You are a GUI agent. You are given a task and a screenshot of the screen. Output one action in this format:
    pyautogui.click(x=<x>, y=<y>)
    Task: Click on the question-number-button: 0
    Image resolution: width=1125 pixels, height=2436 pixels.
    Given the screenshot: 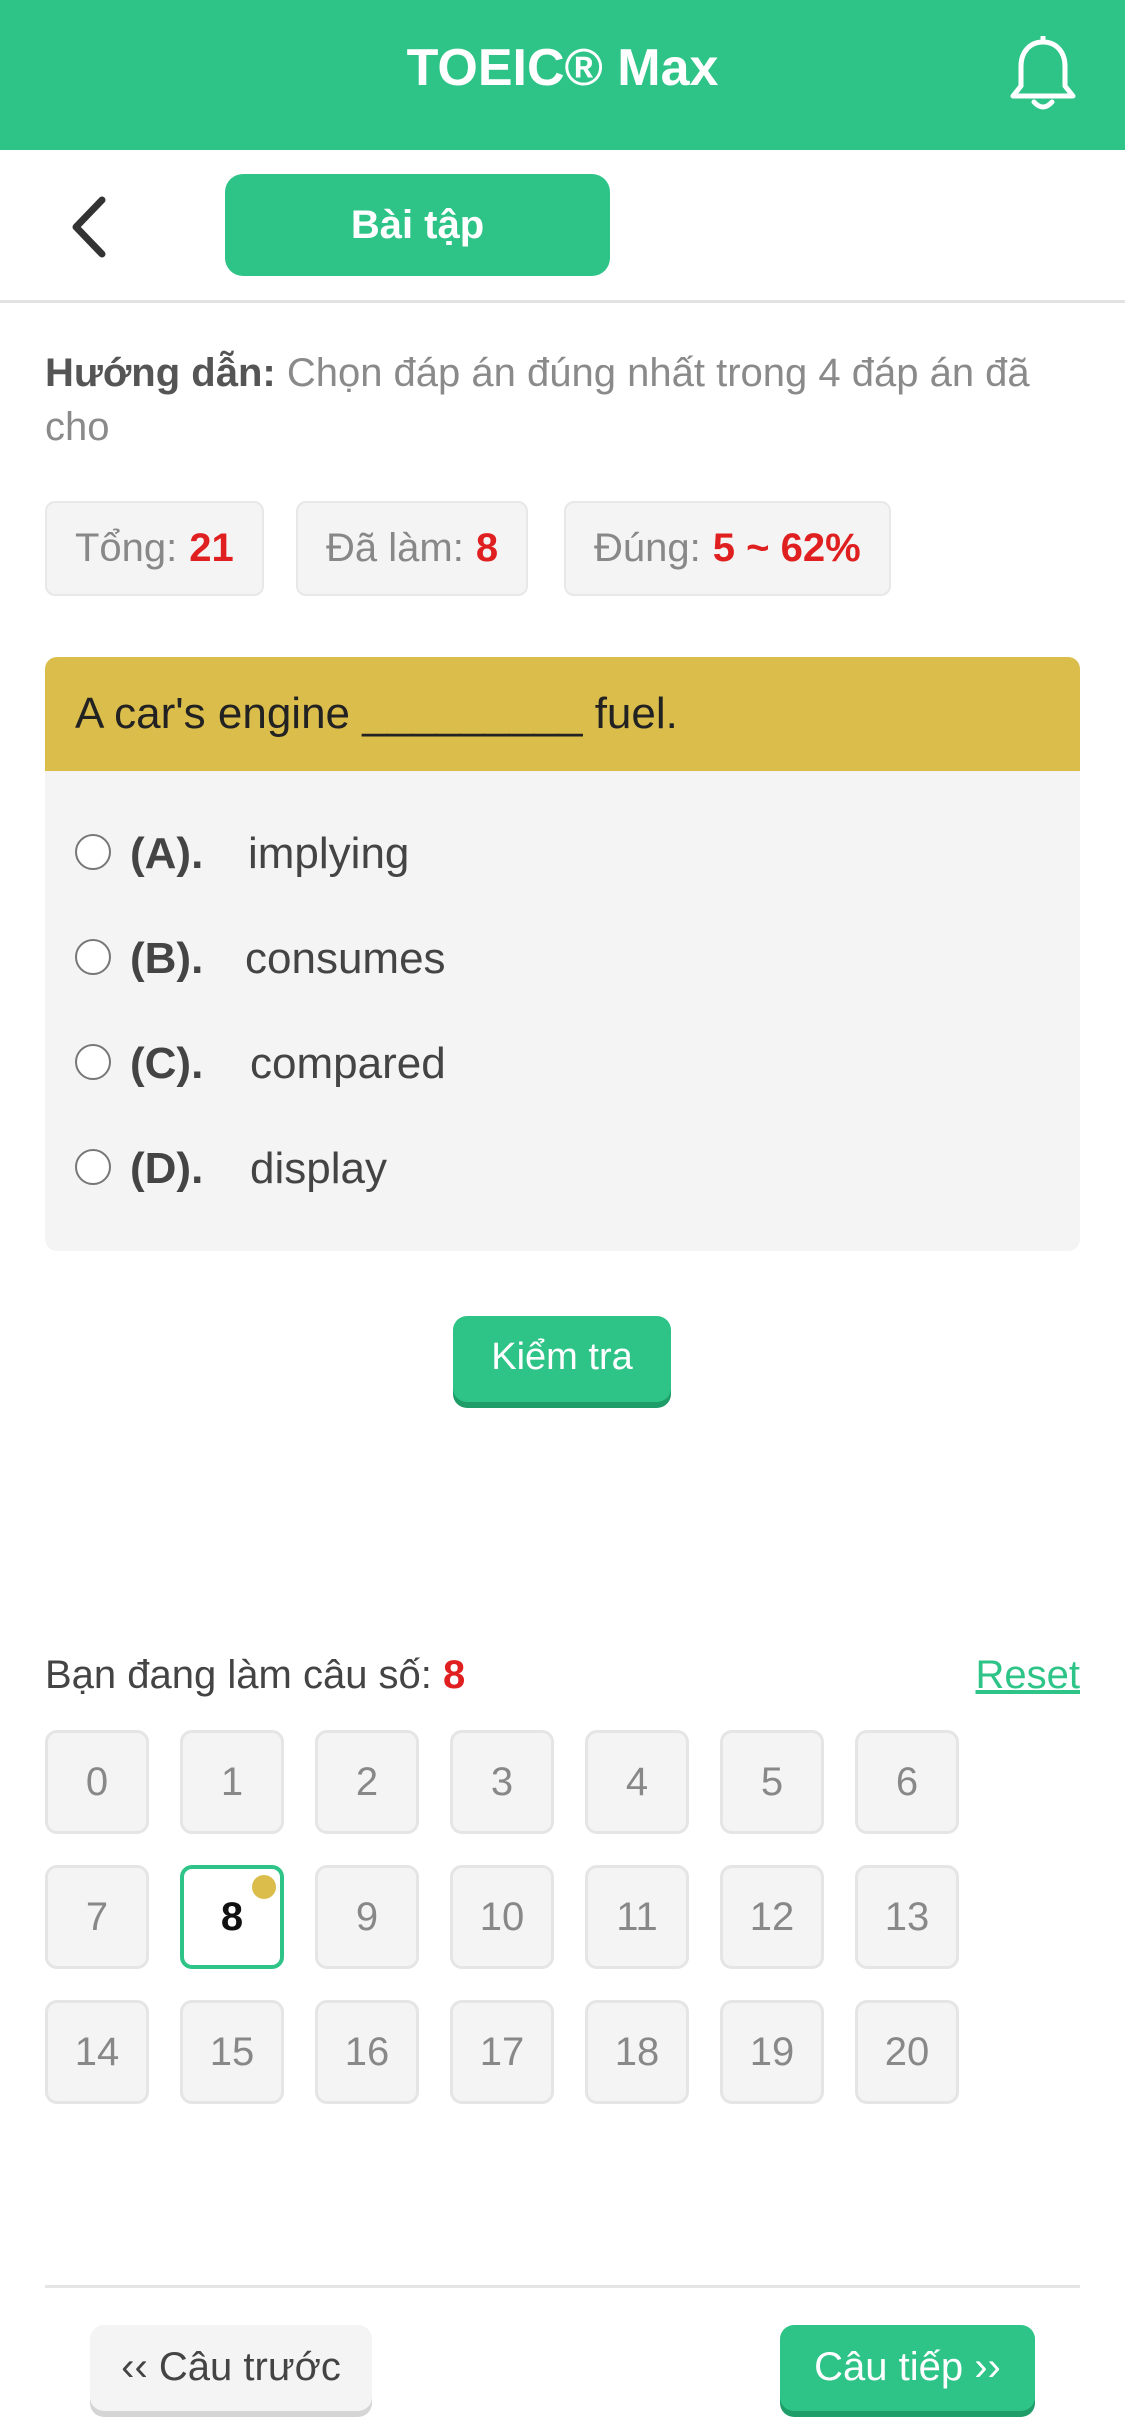 What is the action you would take?
    pyautogui.click(x=97, y=1782)
    